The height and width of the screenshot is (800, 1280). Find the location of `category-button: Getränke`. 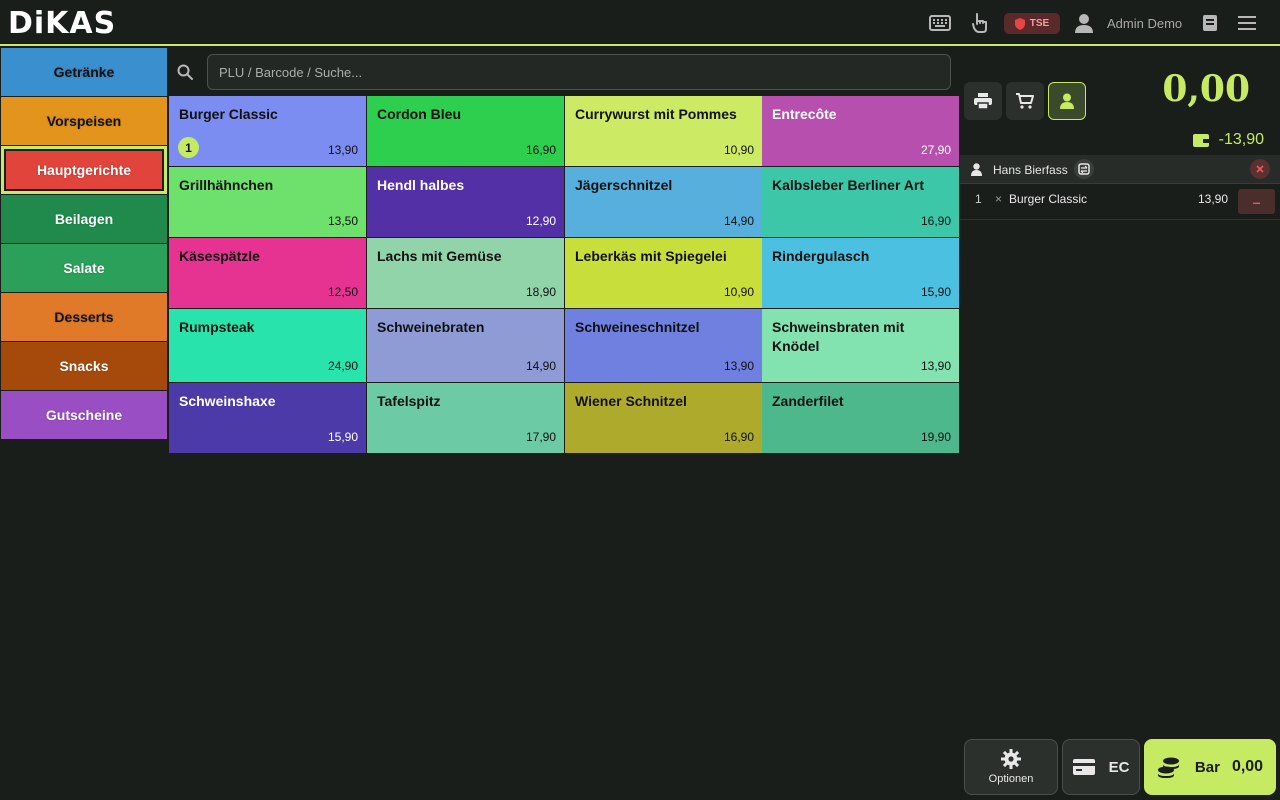

category-button: Getränke is located at coordinates (84, 72).